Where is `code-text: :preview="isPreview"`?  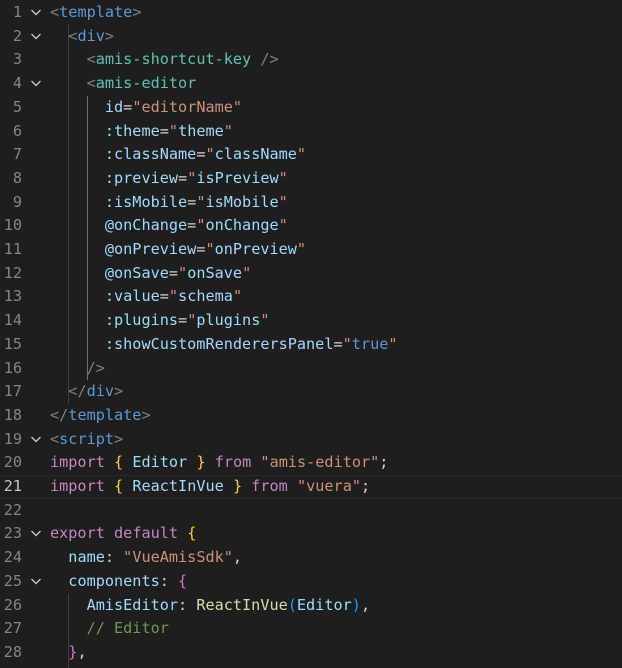
code-text: :preview="isPreview" is located at coordinates (169, 179).